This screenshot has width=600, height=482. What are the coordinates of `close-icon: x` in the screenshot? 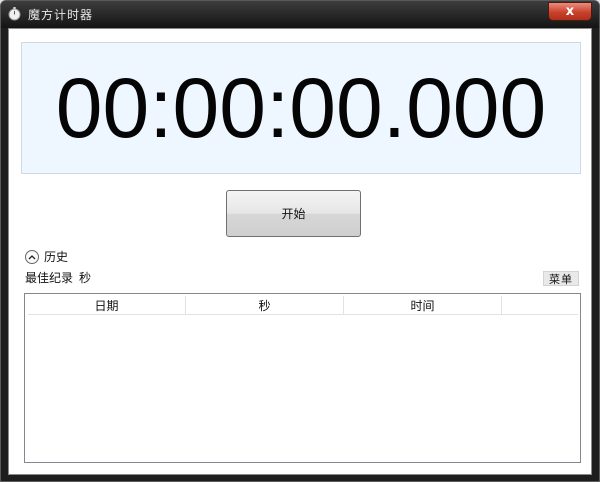 It's located at (570, 11).